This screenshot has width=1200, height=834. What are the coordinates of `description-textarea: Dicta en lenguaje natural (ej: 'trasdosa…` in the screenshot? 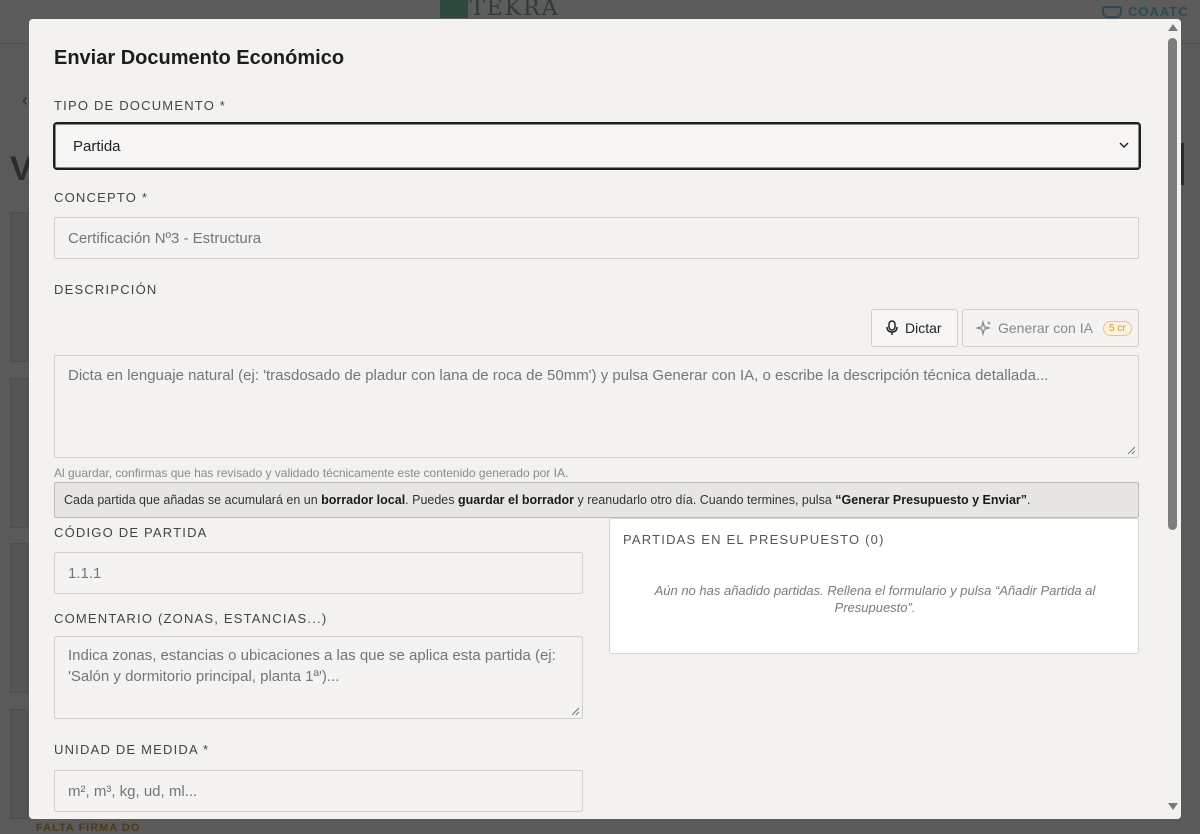 It's located at (596, 406).